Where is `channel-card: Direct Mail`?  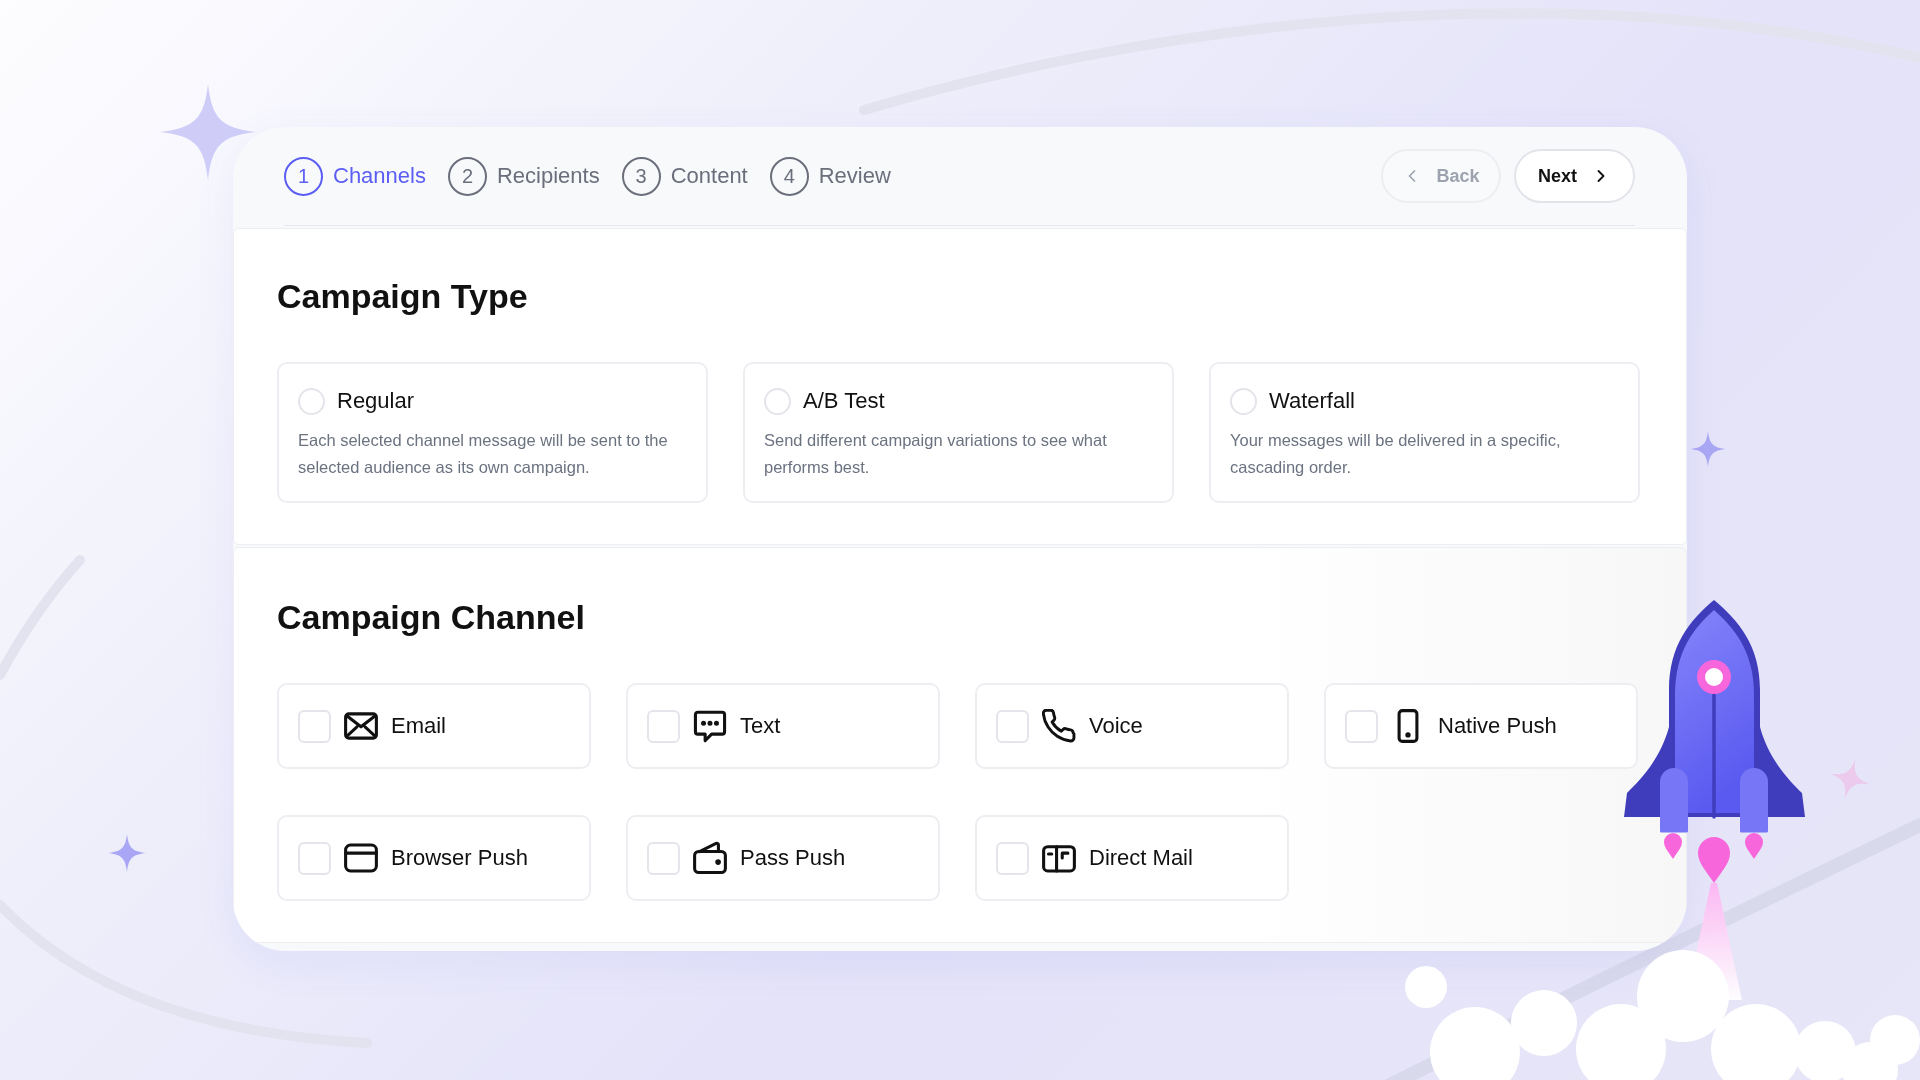
channel-card: Direct Mail is located at coordinates (1132, 858).